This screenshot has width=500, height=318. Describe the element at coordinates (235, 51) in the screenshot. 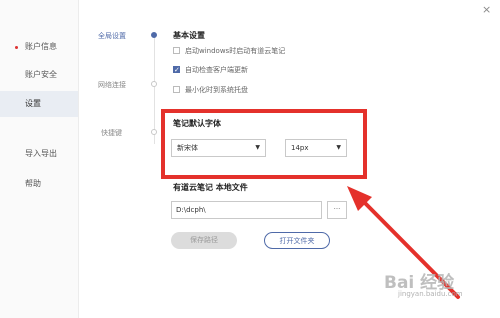

I see `option-label: 启动windows时启动有道云笔记` at that location.